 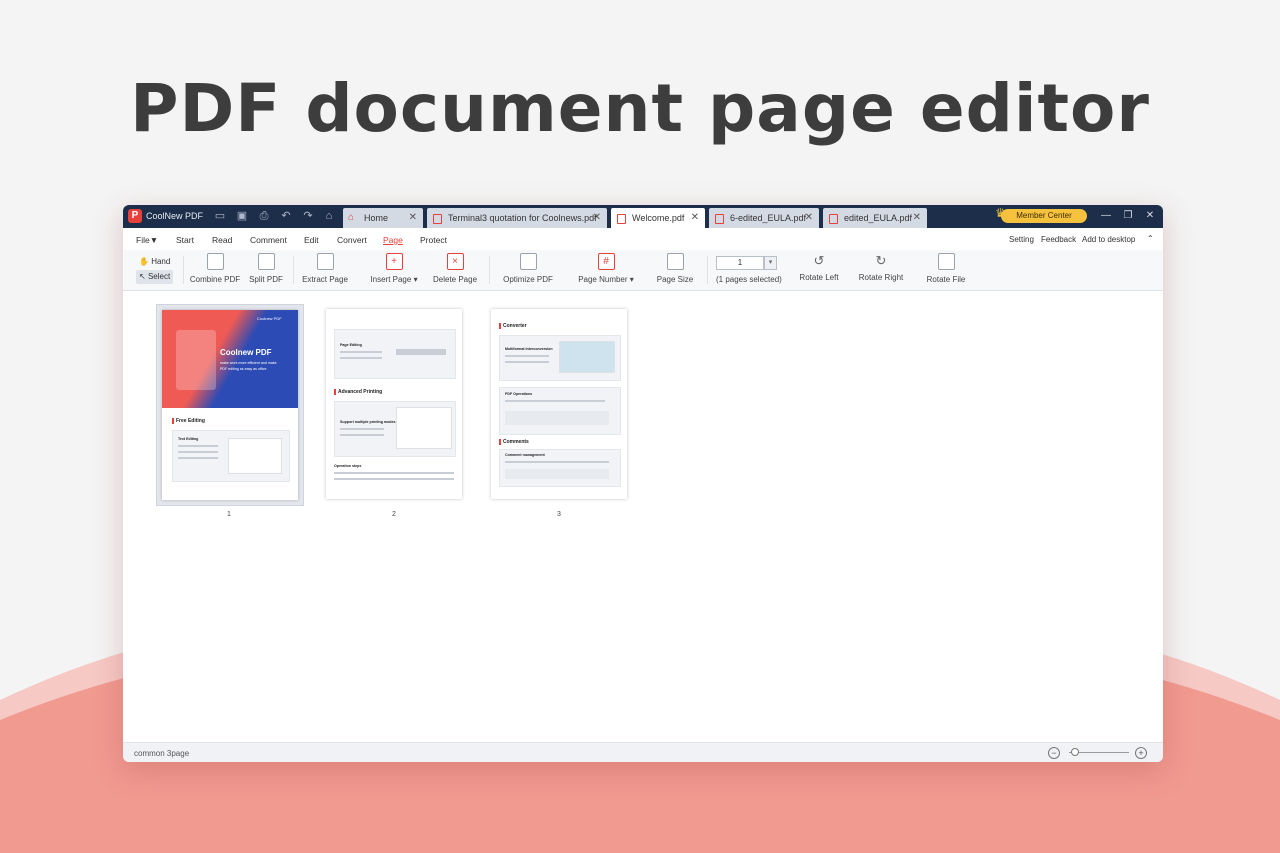 I want to click on rotate-right-button: ↻ Rotate Right, so click(x=881, y=267).